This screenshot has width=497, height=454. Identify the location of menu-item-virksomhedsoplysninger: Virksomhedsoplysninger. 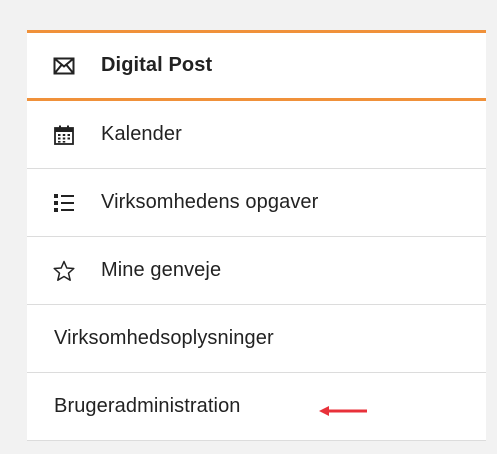
(256, 339).